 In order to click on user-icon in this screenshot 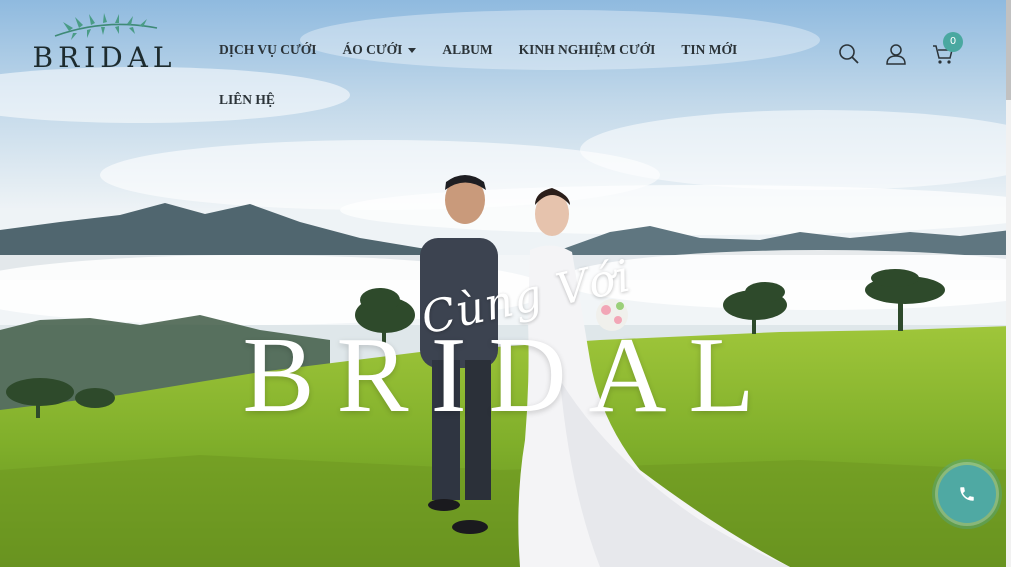, I will do `click(896, 54)`.